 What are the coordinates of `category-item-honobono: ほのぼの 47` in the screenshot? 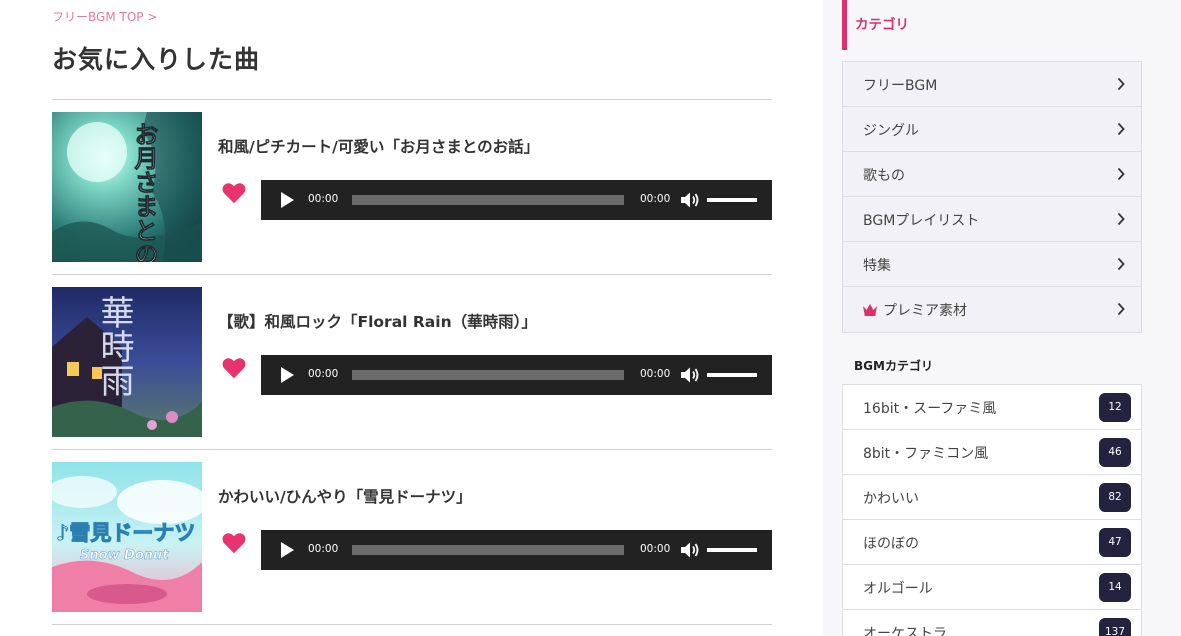 It's located at (992, 542).